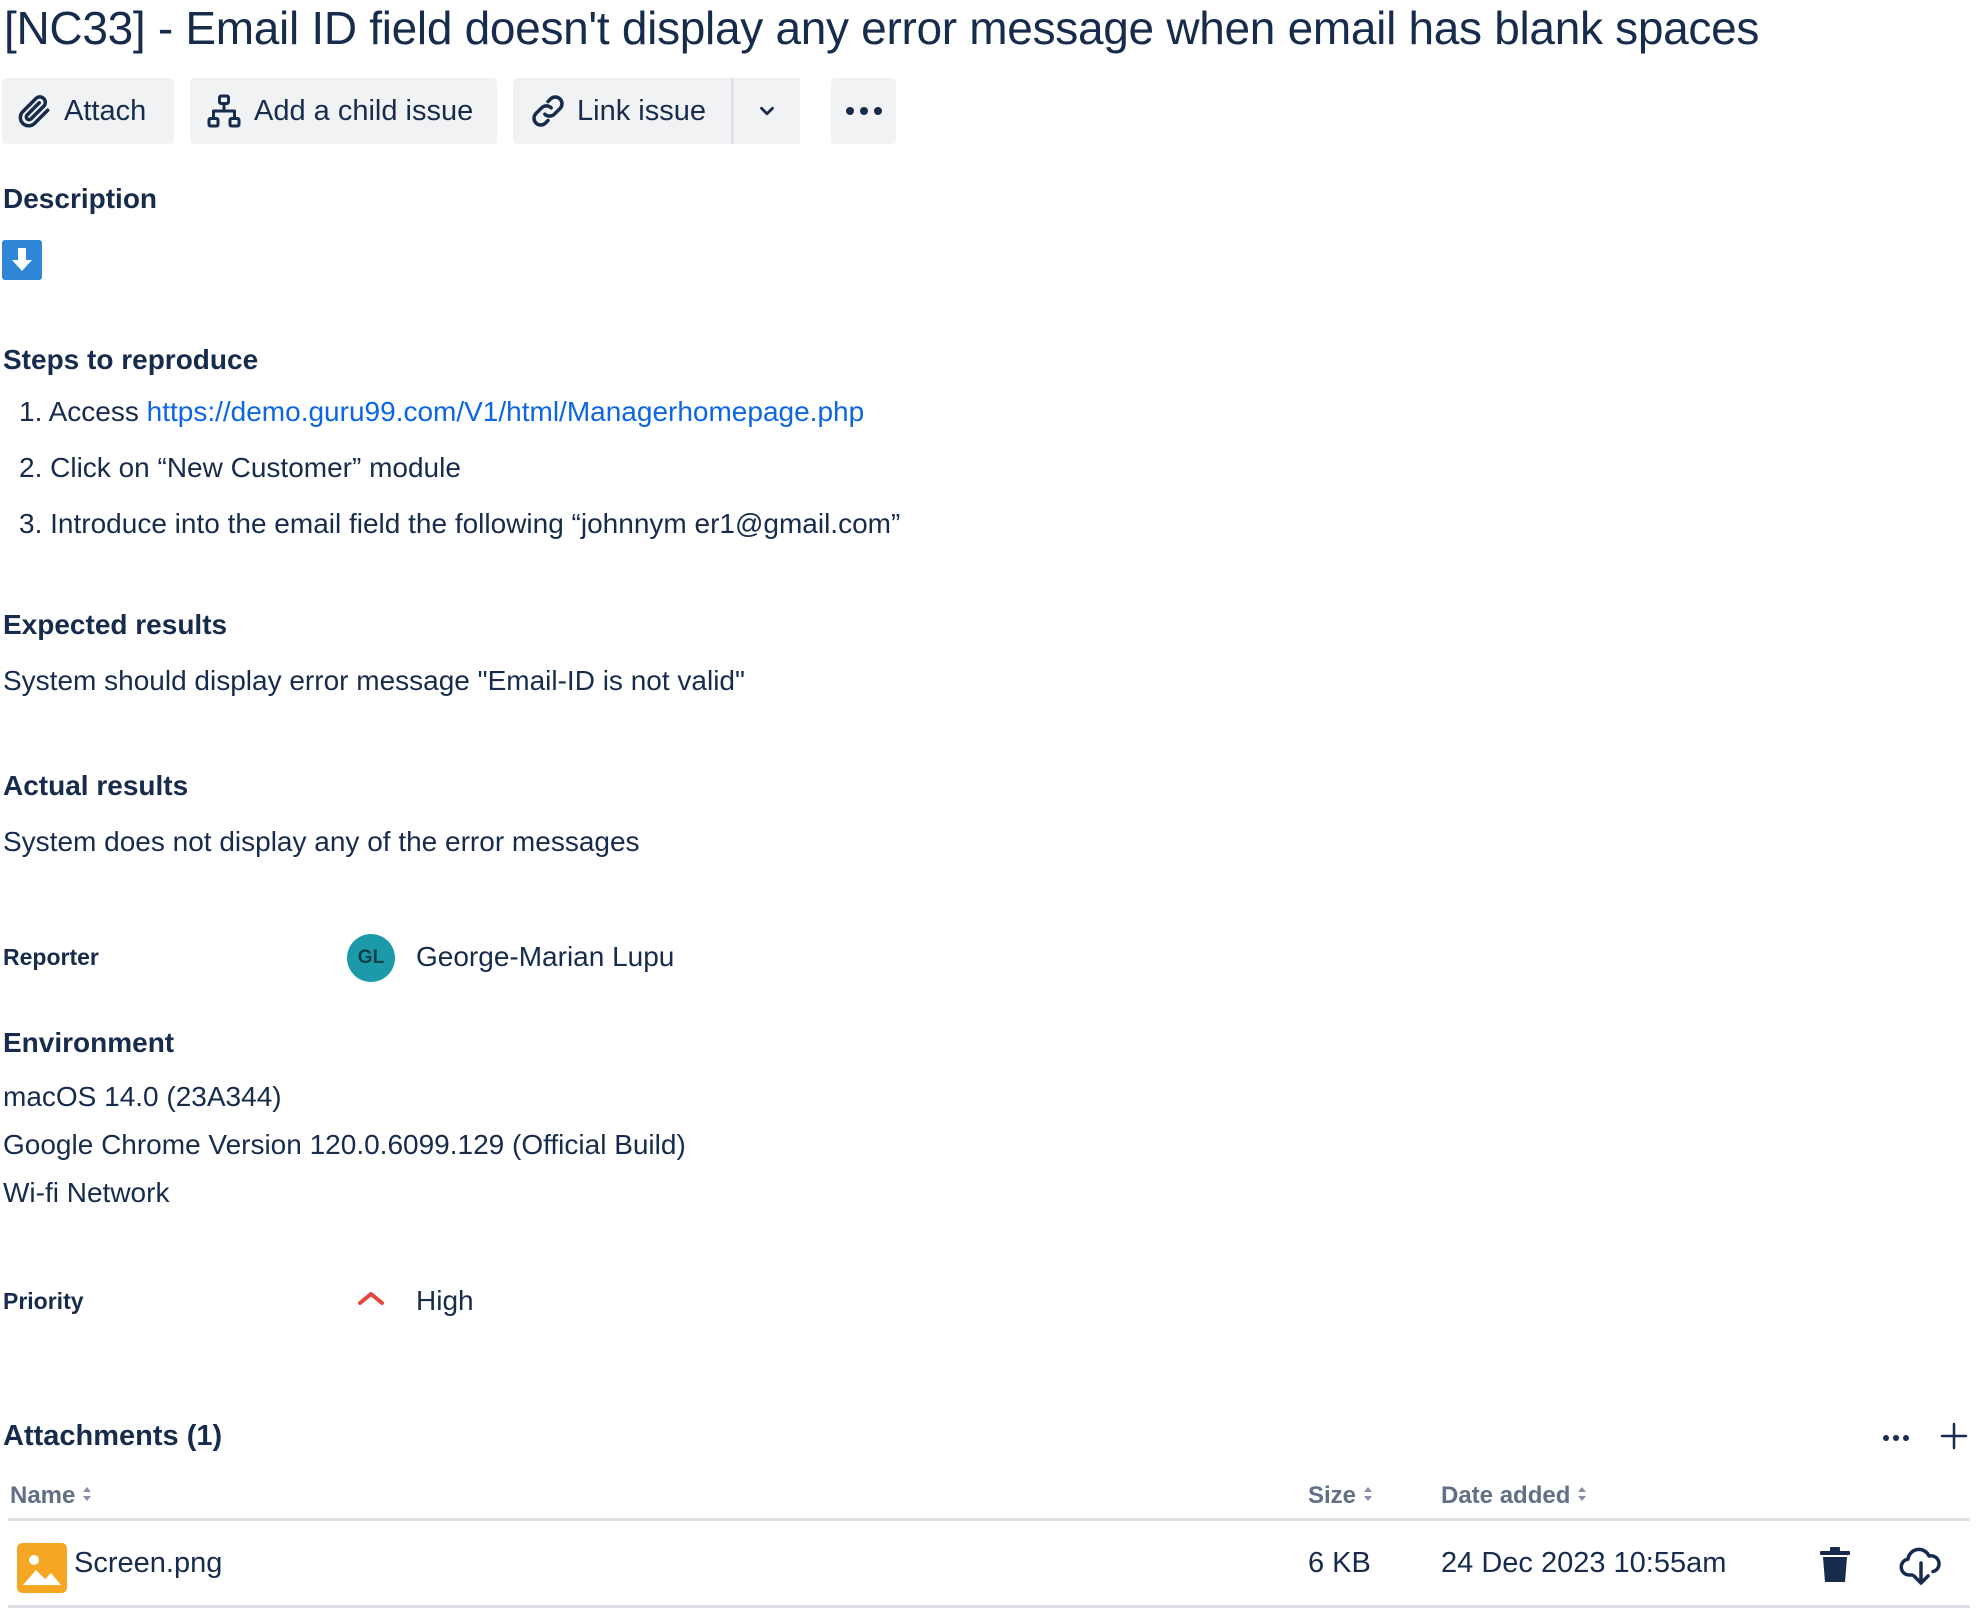  What do you see at coordinates (1332, 1495) in the screenshot?
I see `column-header-label: Size` at bounding box center [1332, 1495].